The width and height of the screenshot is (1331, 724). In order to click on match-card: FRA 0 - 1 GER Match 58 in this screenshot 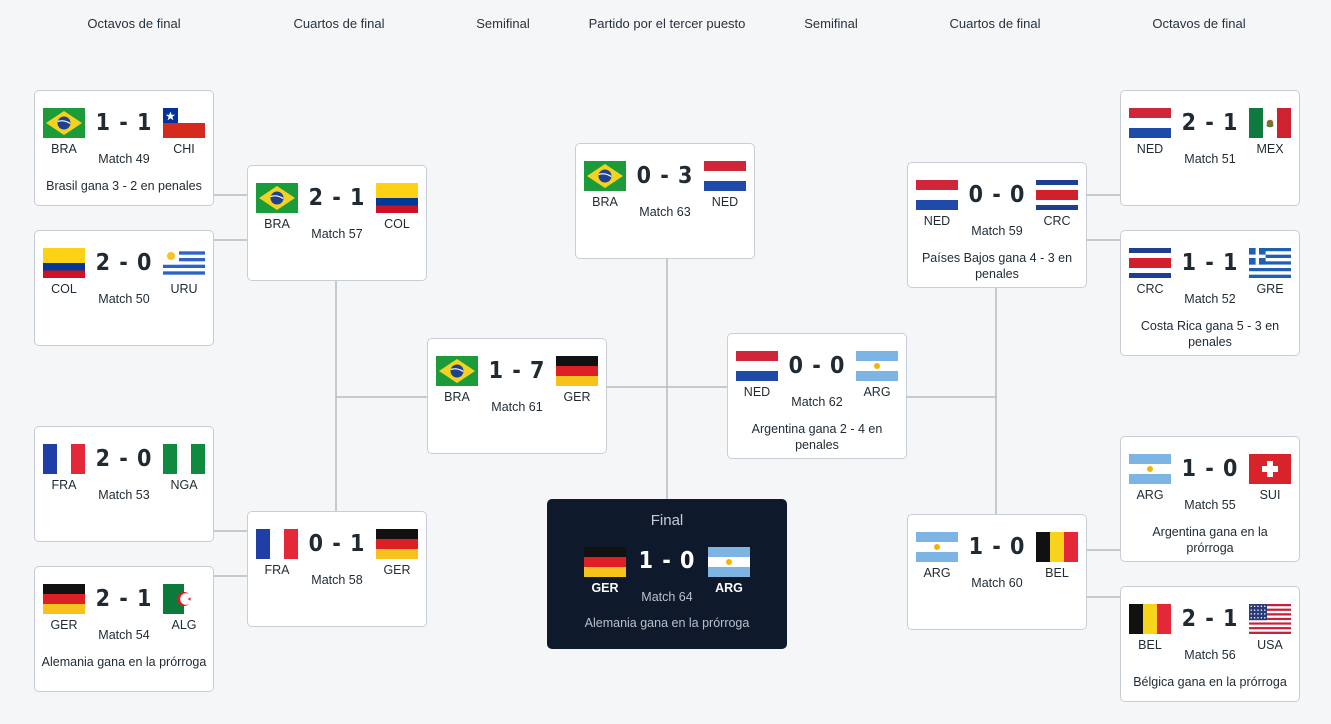, I will do `click(337, 569)`.